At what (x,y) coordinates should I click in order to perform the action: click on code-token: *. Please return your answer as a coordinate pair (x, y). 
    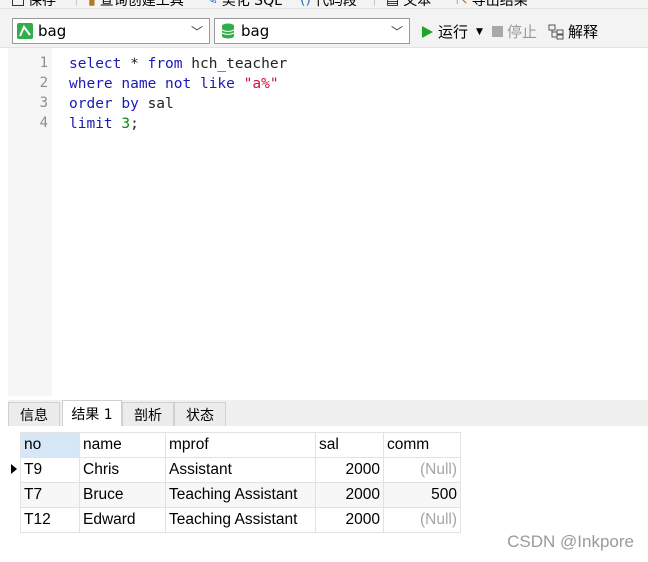
    Looking at the image, I should click on (134, 64).